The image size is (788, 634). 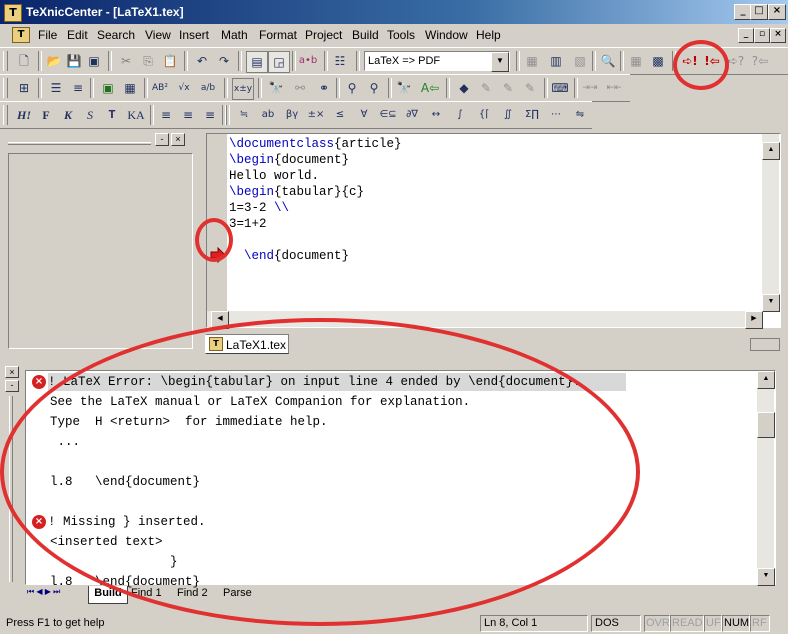 What do you see at coordinates (754, 320) in the screenshot?
I see `scroll-right-button: ▶` at bounding box center [754, 320].